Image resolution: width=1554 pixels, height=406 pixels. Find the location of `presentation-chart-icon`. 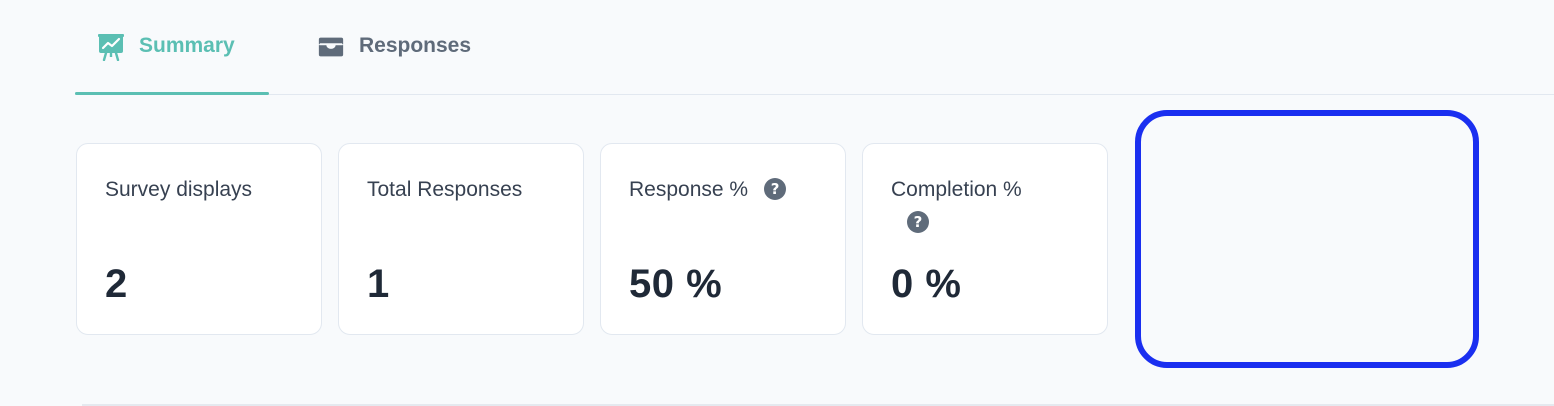

presentation-chart-icon is located at coordinates (111, 47).